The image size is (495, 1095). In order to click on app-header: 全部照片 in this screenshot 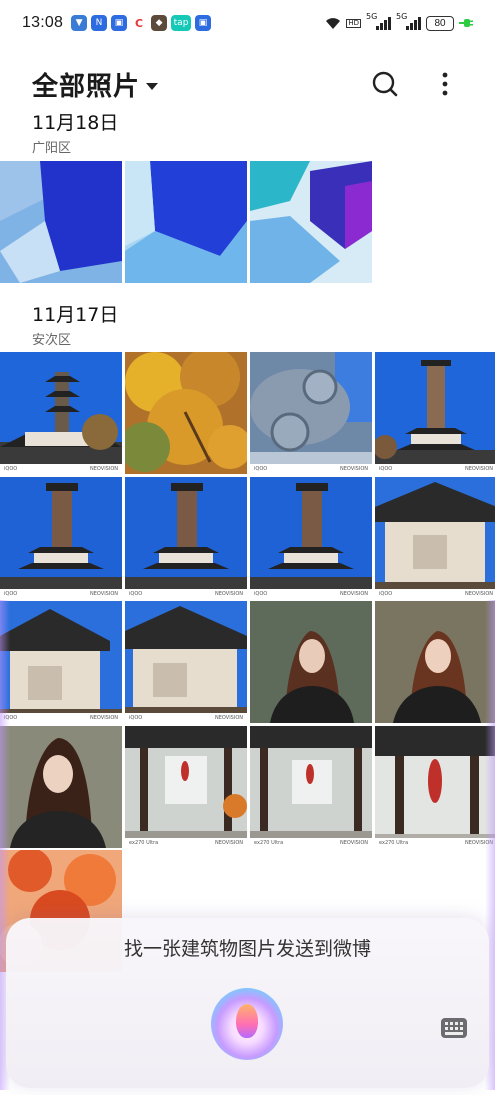, I will do `click(247, 84)`.